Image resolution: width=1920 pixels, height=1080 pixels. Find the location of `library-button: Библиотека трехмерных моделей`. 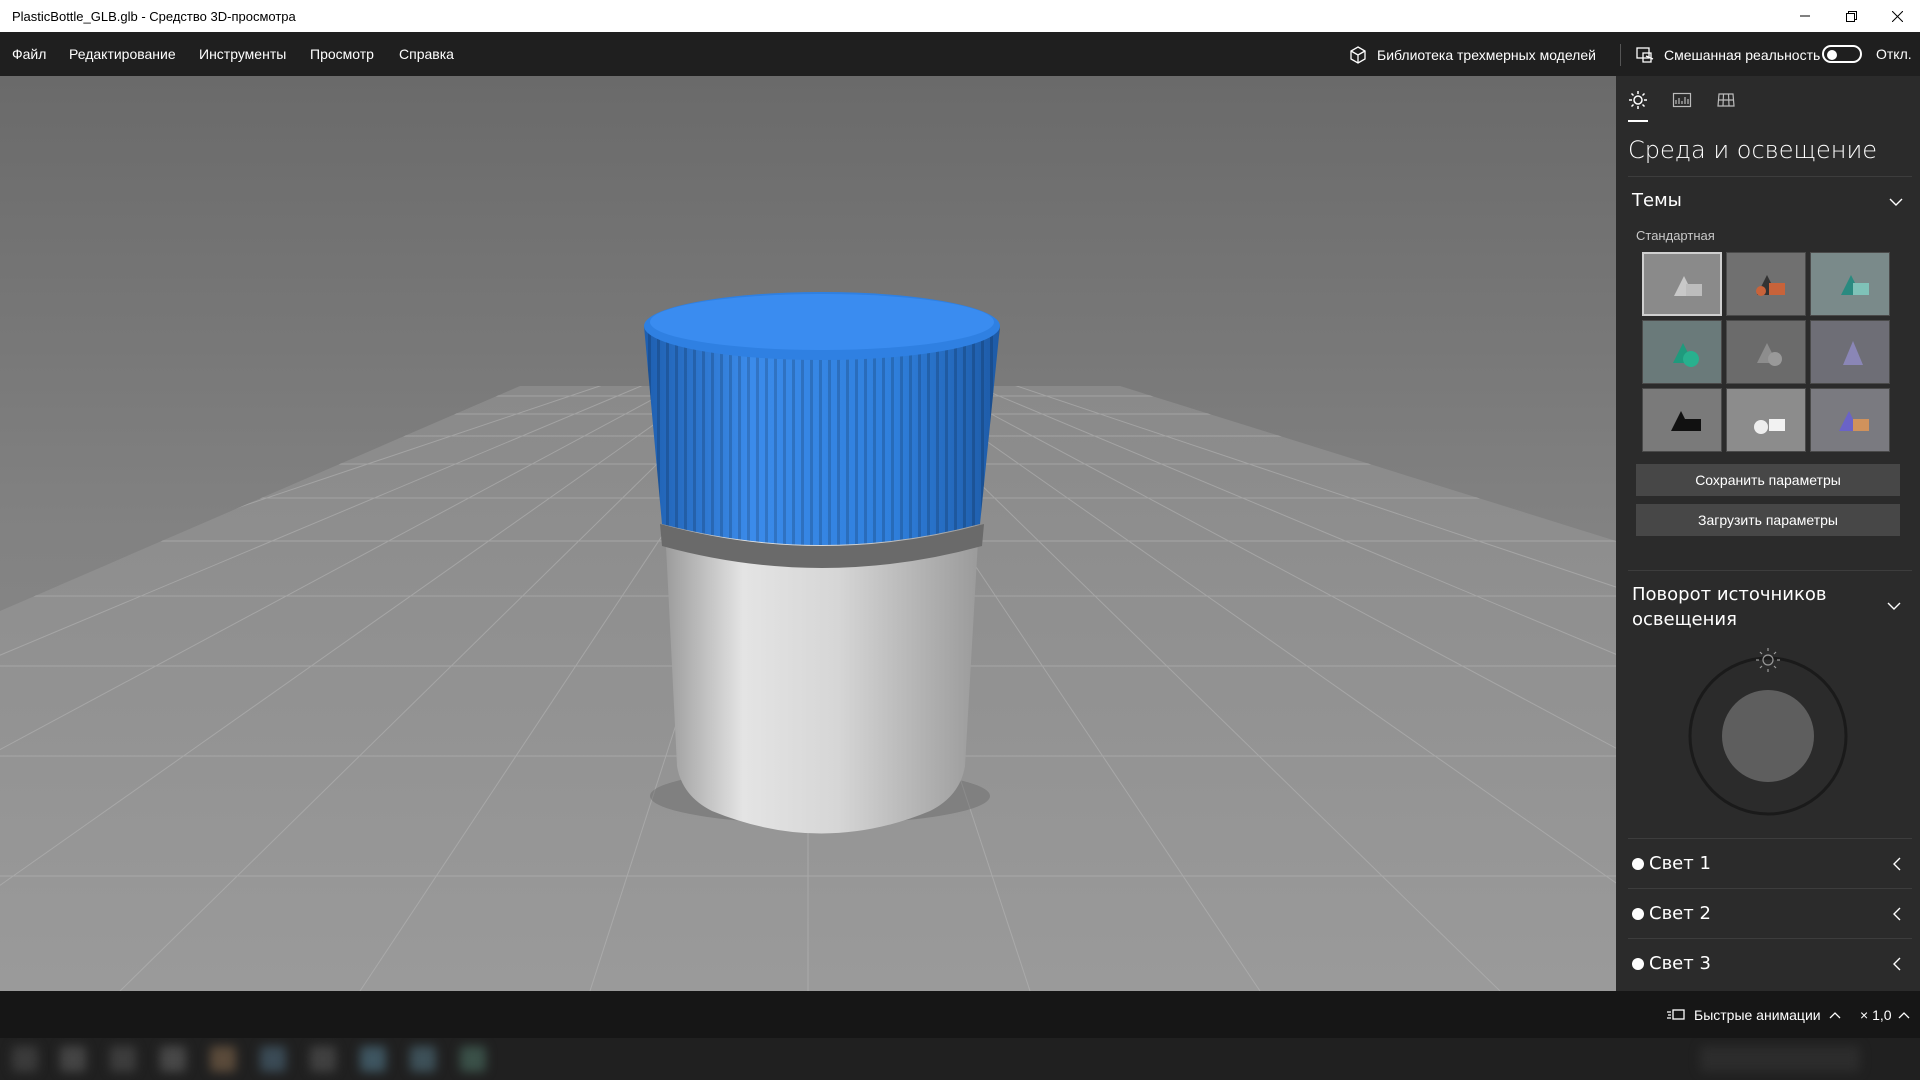

library-button: Библиотека трехмерных моделей is located at coordinates (1472, 55).